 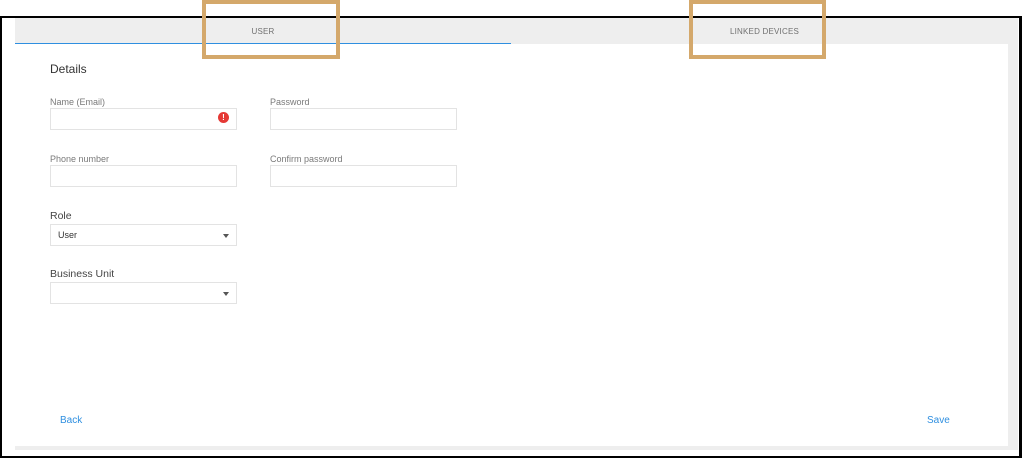 What do you see at coordinates (71, 420) in the screenshot?
I see `back-button: Back` at bounding box center [71, 420].